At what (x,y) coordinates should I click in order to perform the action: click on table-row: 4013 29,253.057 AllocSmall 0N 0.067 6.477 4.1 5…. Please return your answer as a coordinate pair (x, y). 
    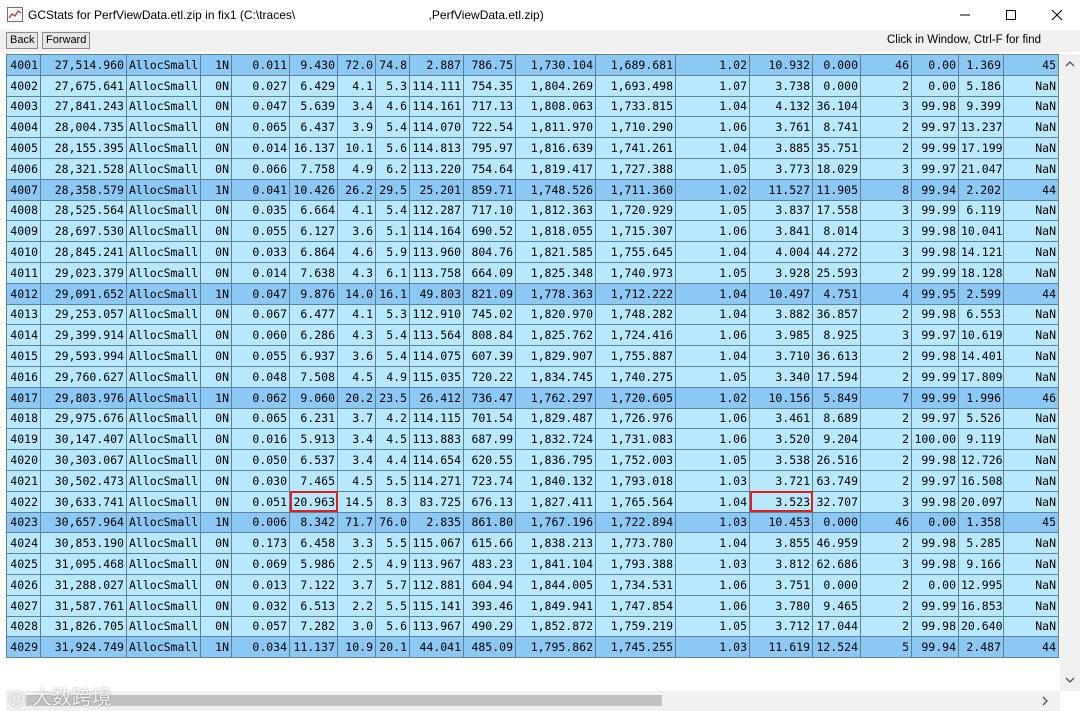
    Looking at the image, I should click on (532, 314).